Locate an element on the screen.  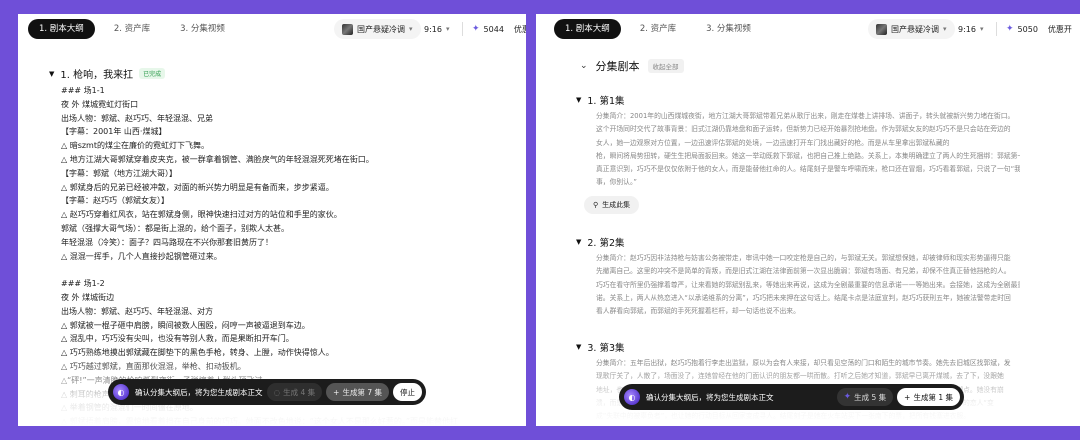
script-line: ### 场1-1 is located at coordinates (83, 90).